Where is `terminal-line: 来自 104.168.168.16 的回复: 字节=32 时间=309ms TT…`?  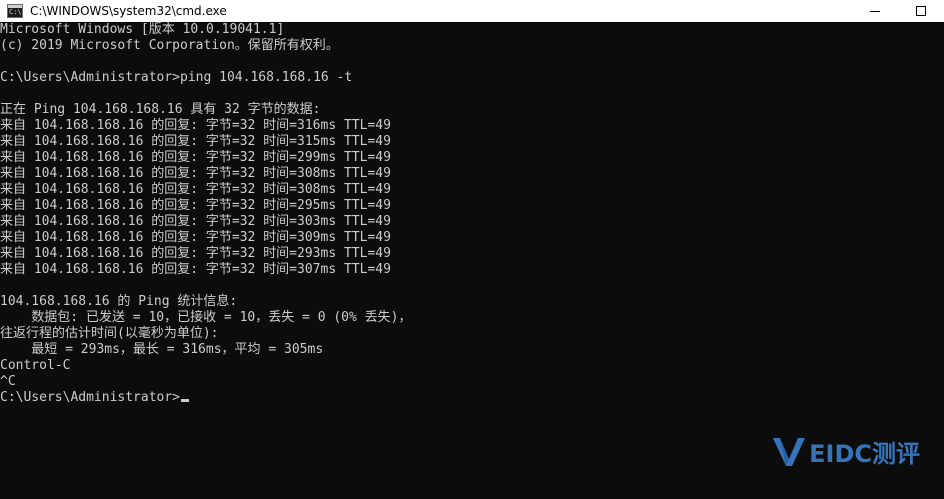 terminal-line: 来自 104.168.168.16 的回复: 字节=32 时间=309ms TT… is located at coordinates (195, 237).